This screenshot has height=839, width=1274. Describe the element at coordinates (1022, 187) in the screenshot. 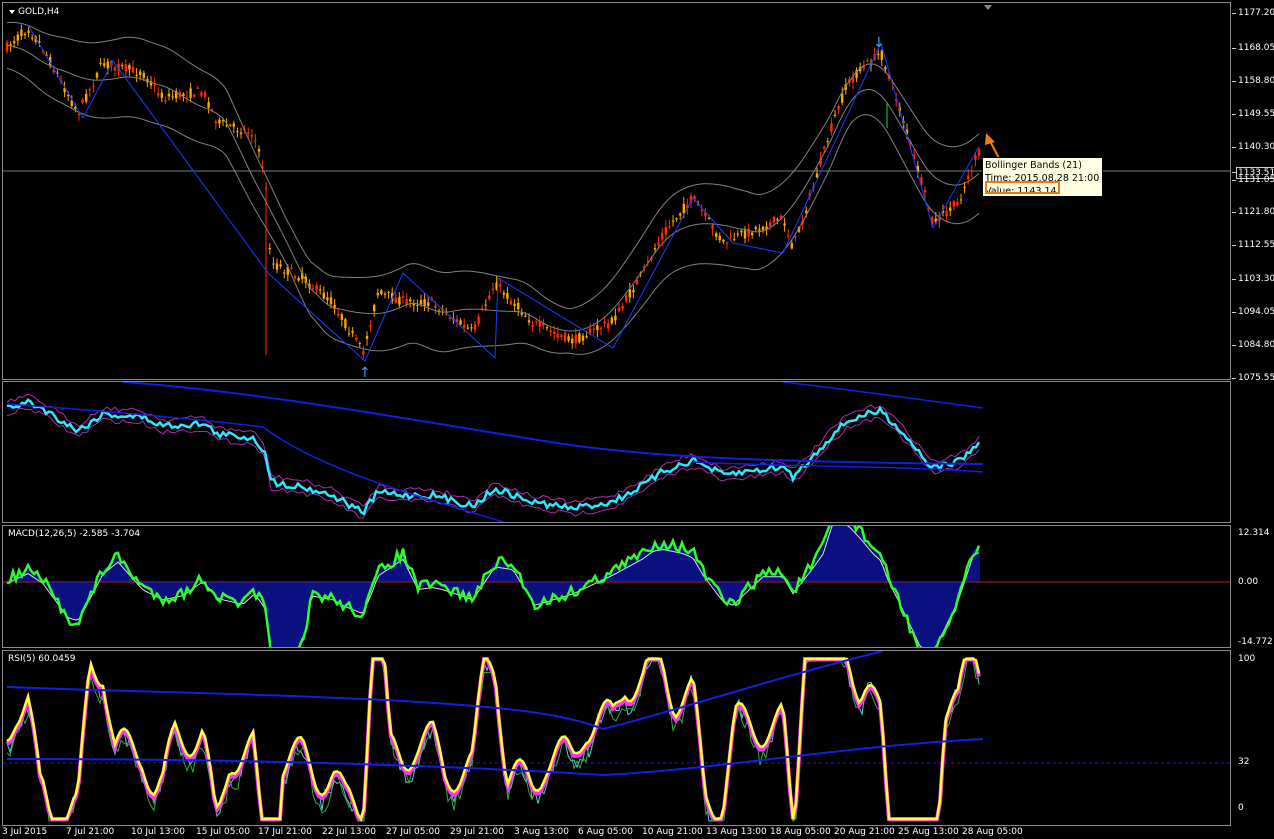

I see `tooltip-value-highlight` at that location.